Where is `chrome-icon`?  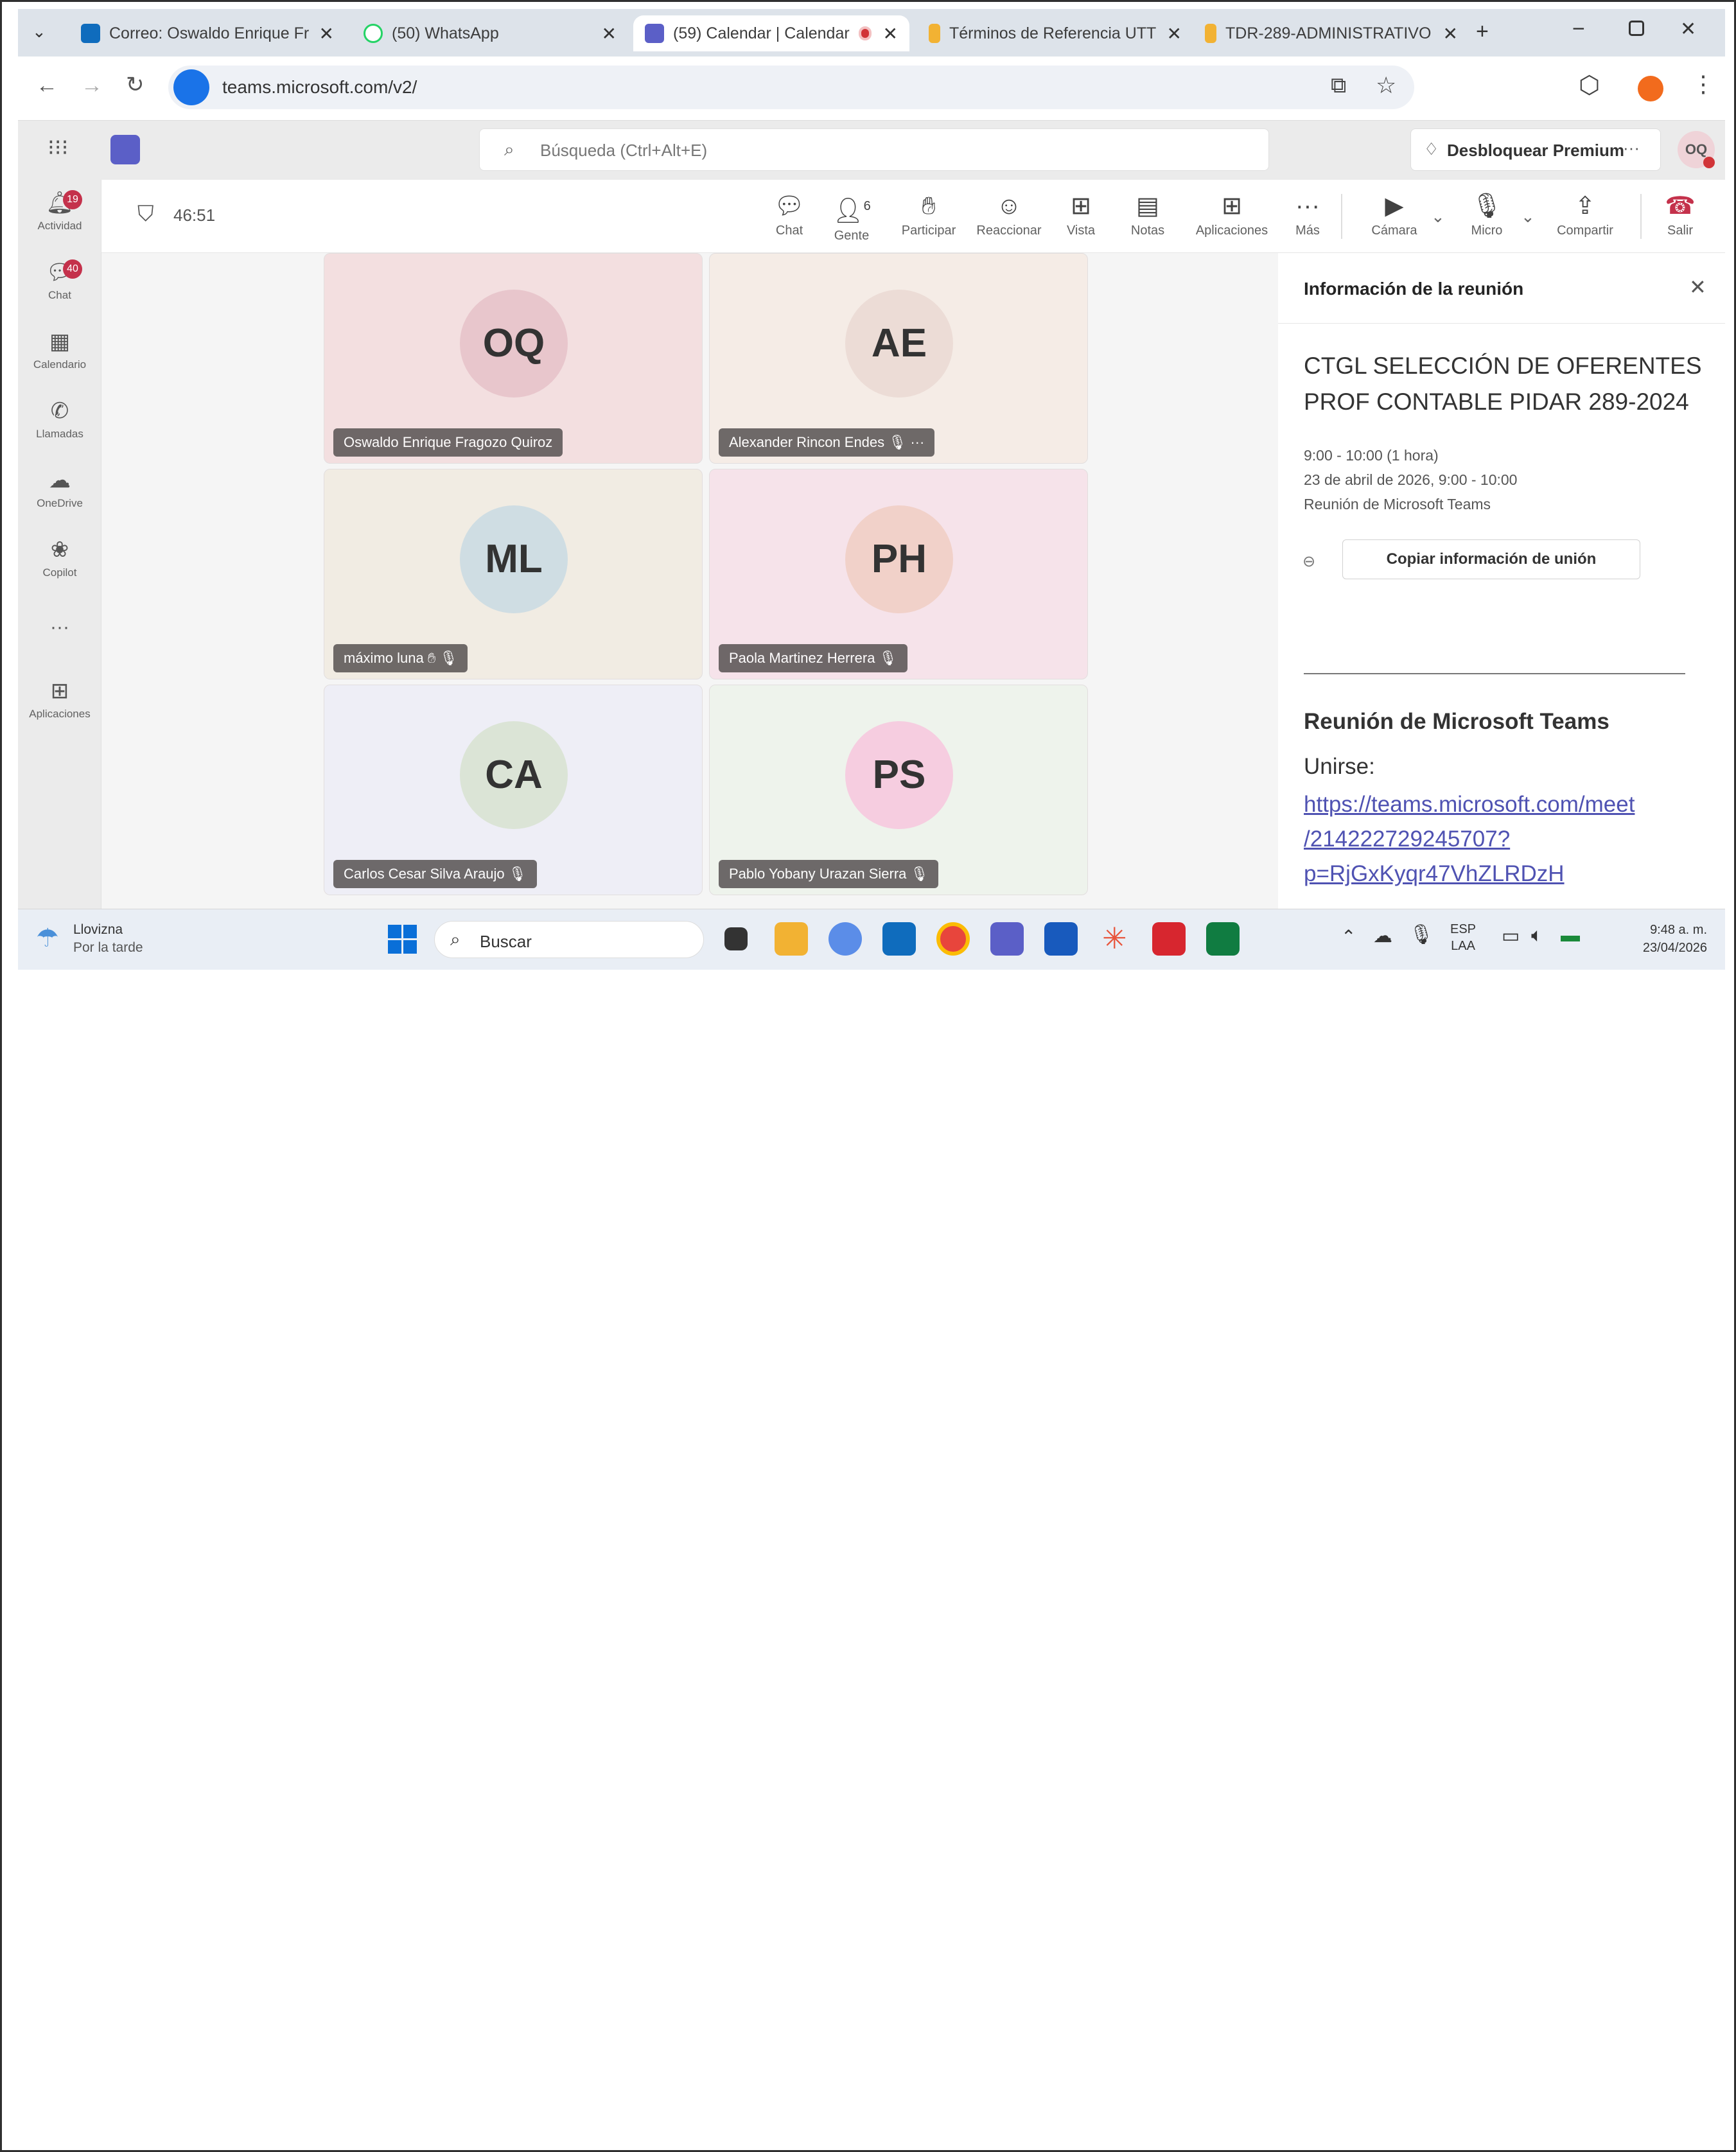 chrome-icon is located at coordinates (953, 939).